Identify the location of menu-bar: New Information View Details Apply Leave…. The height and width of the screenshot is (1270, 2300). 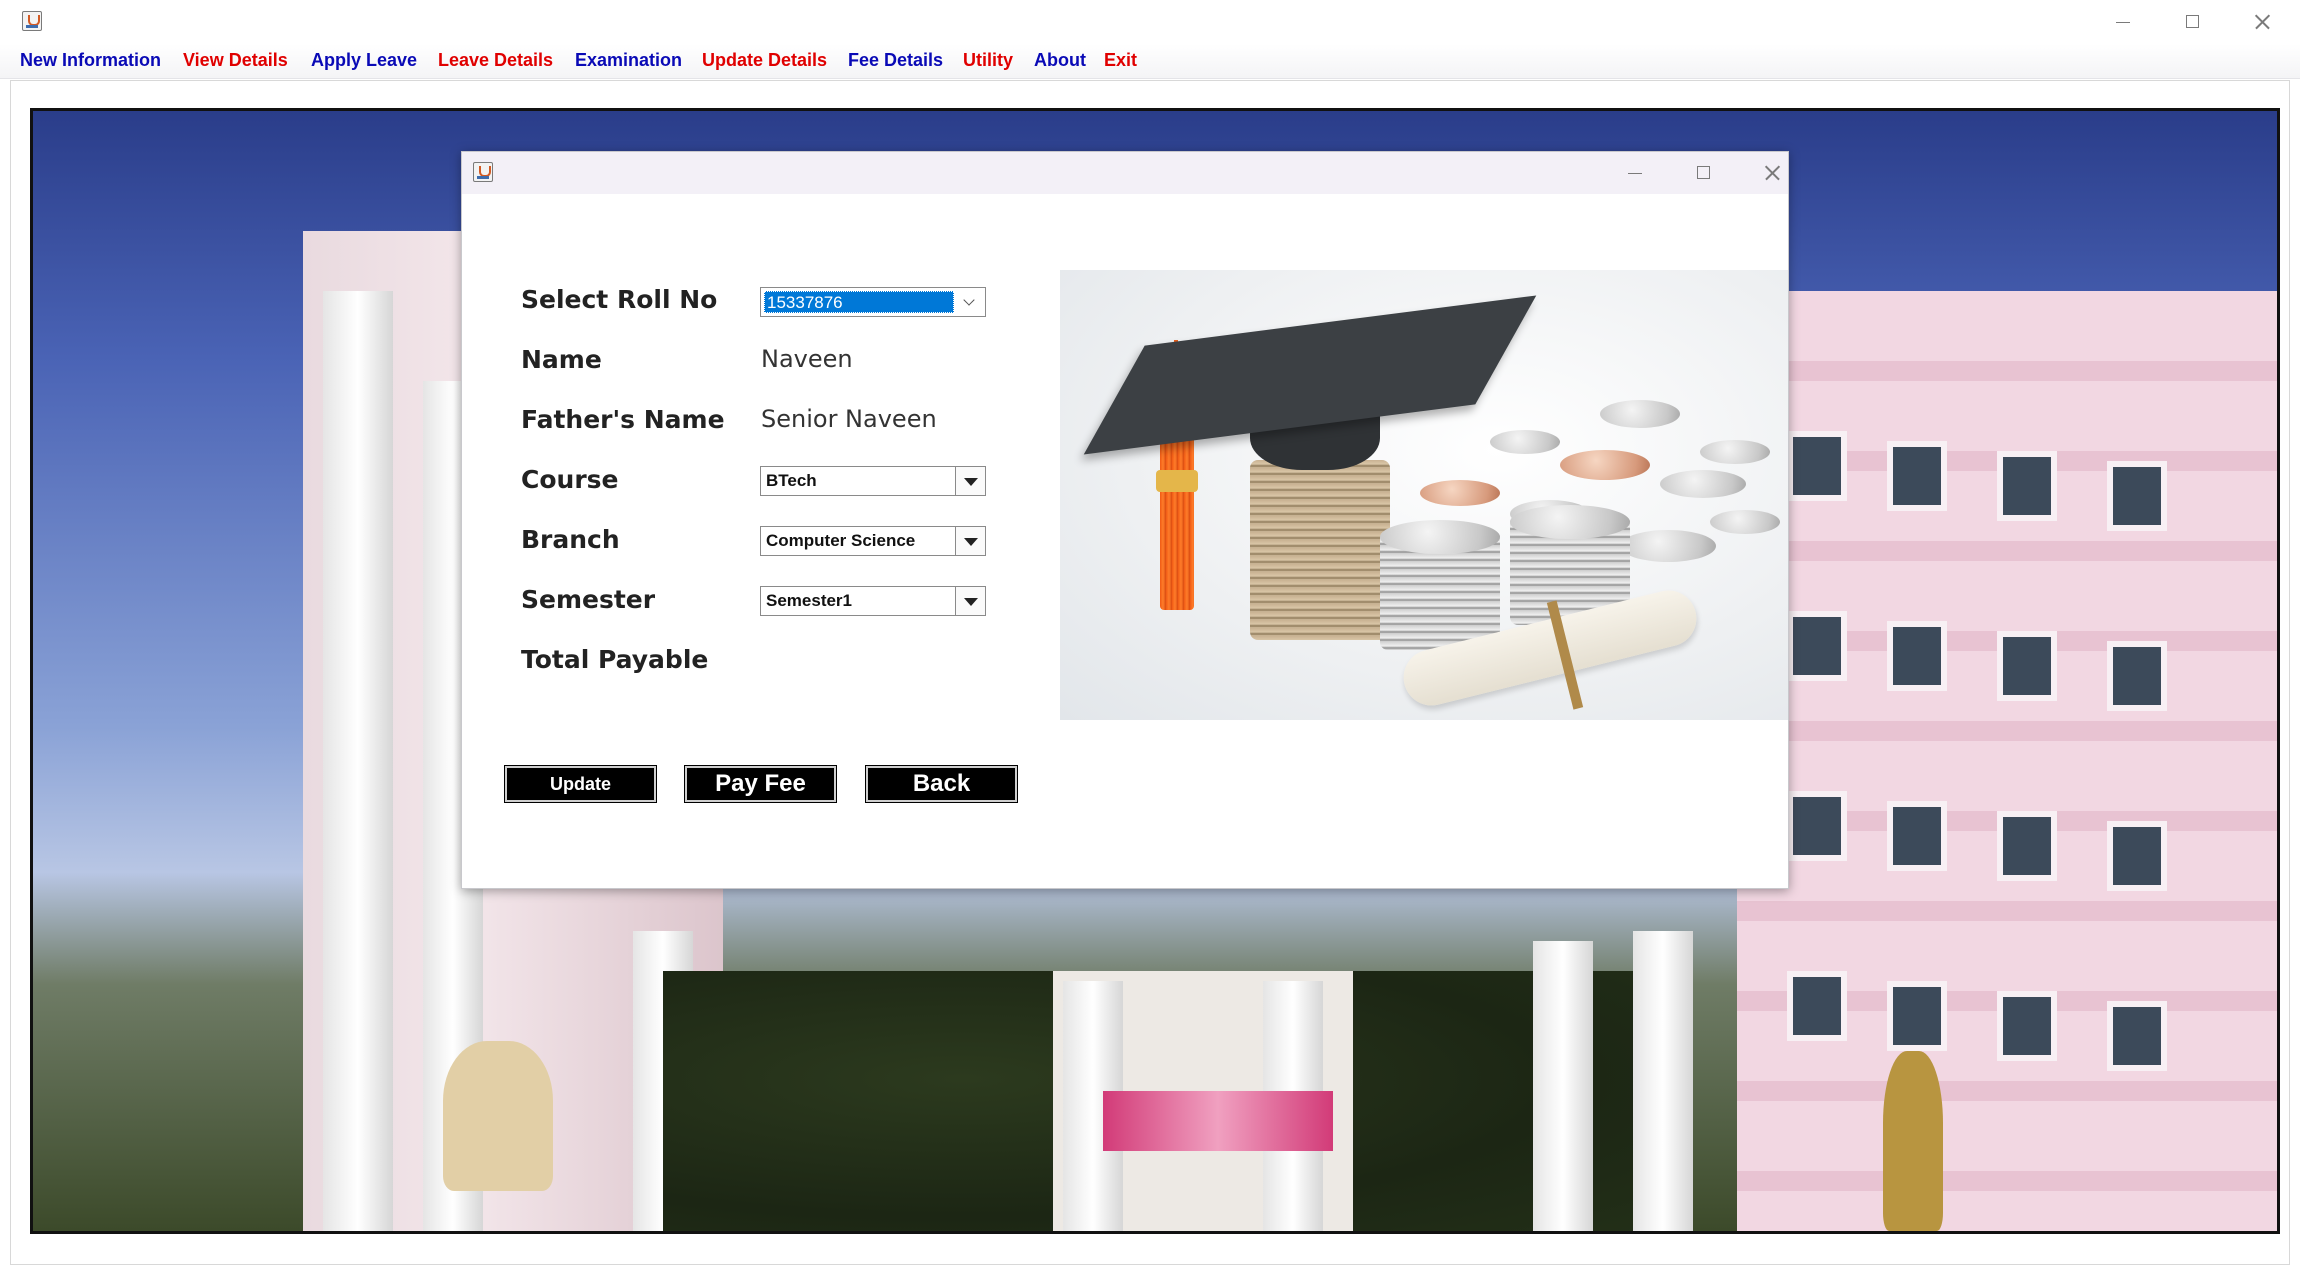
(1150, 61).